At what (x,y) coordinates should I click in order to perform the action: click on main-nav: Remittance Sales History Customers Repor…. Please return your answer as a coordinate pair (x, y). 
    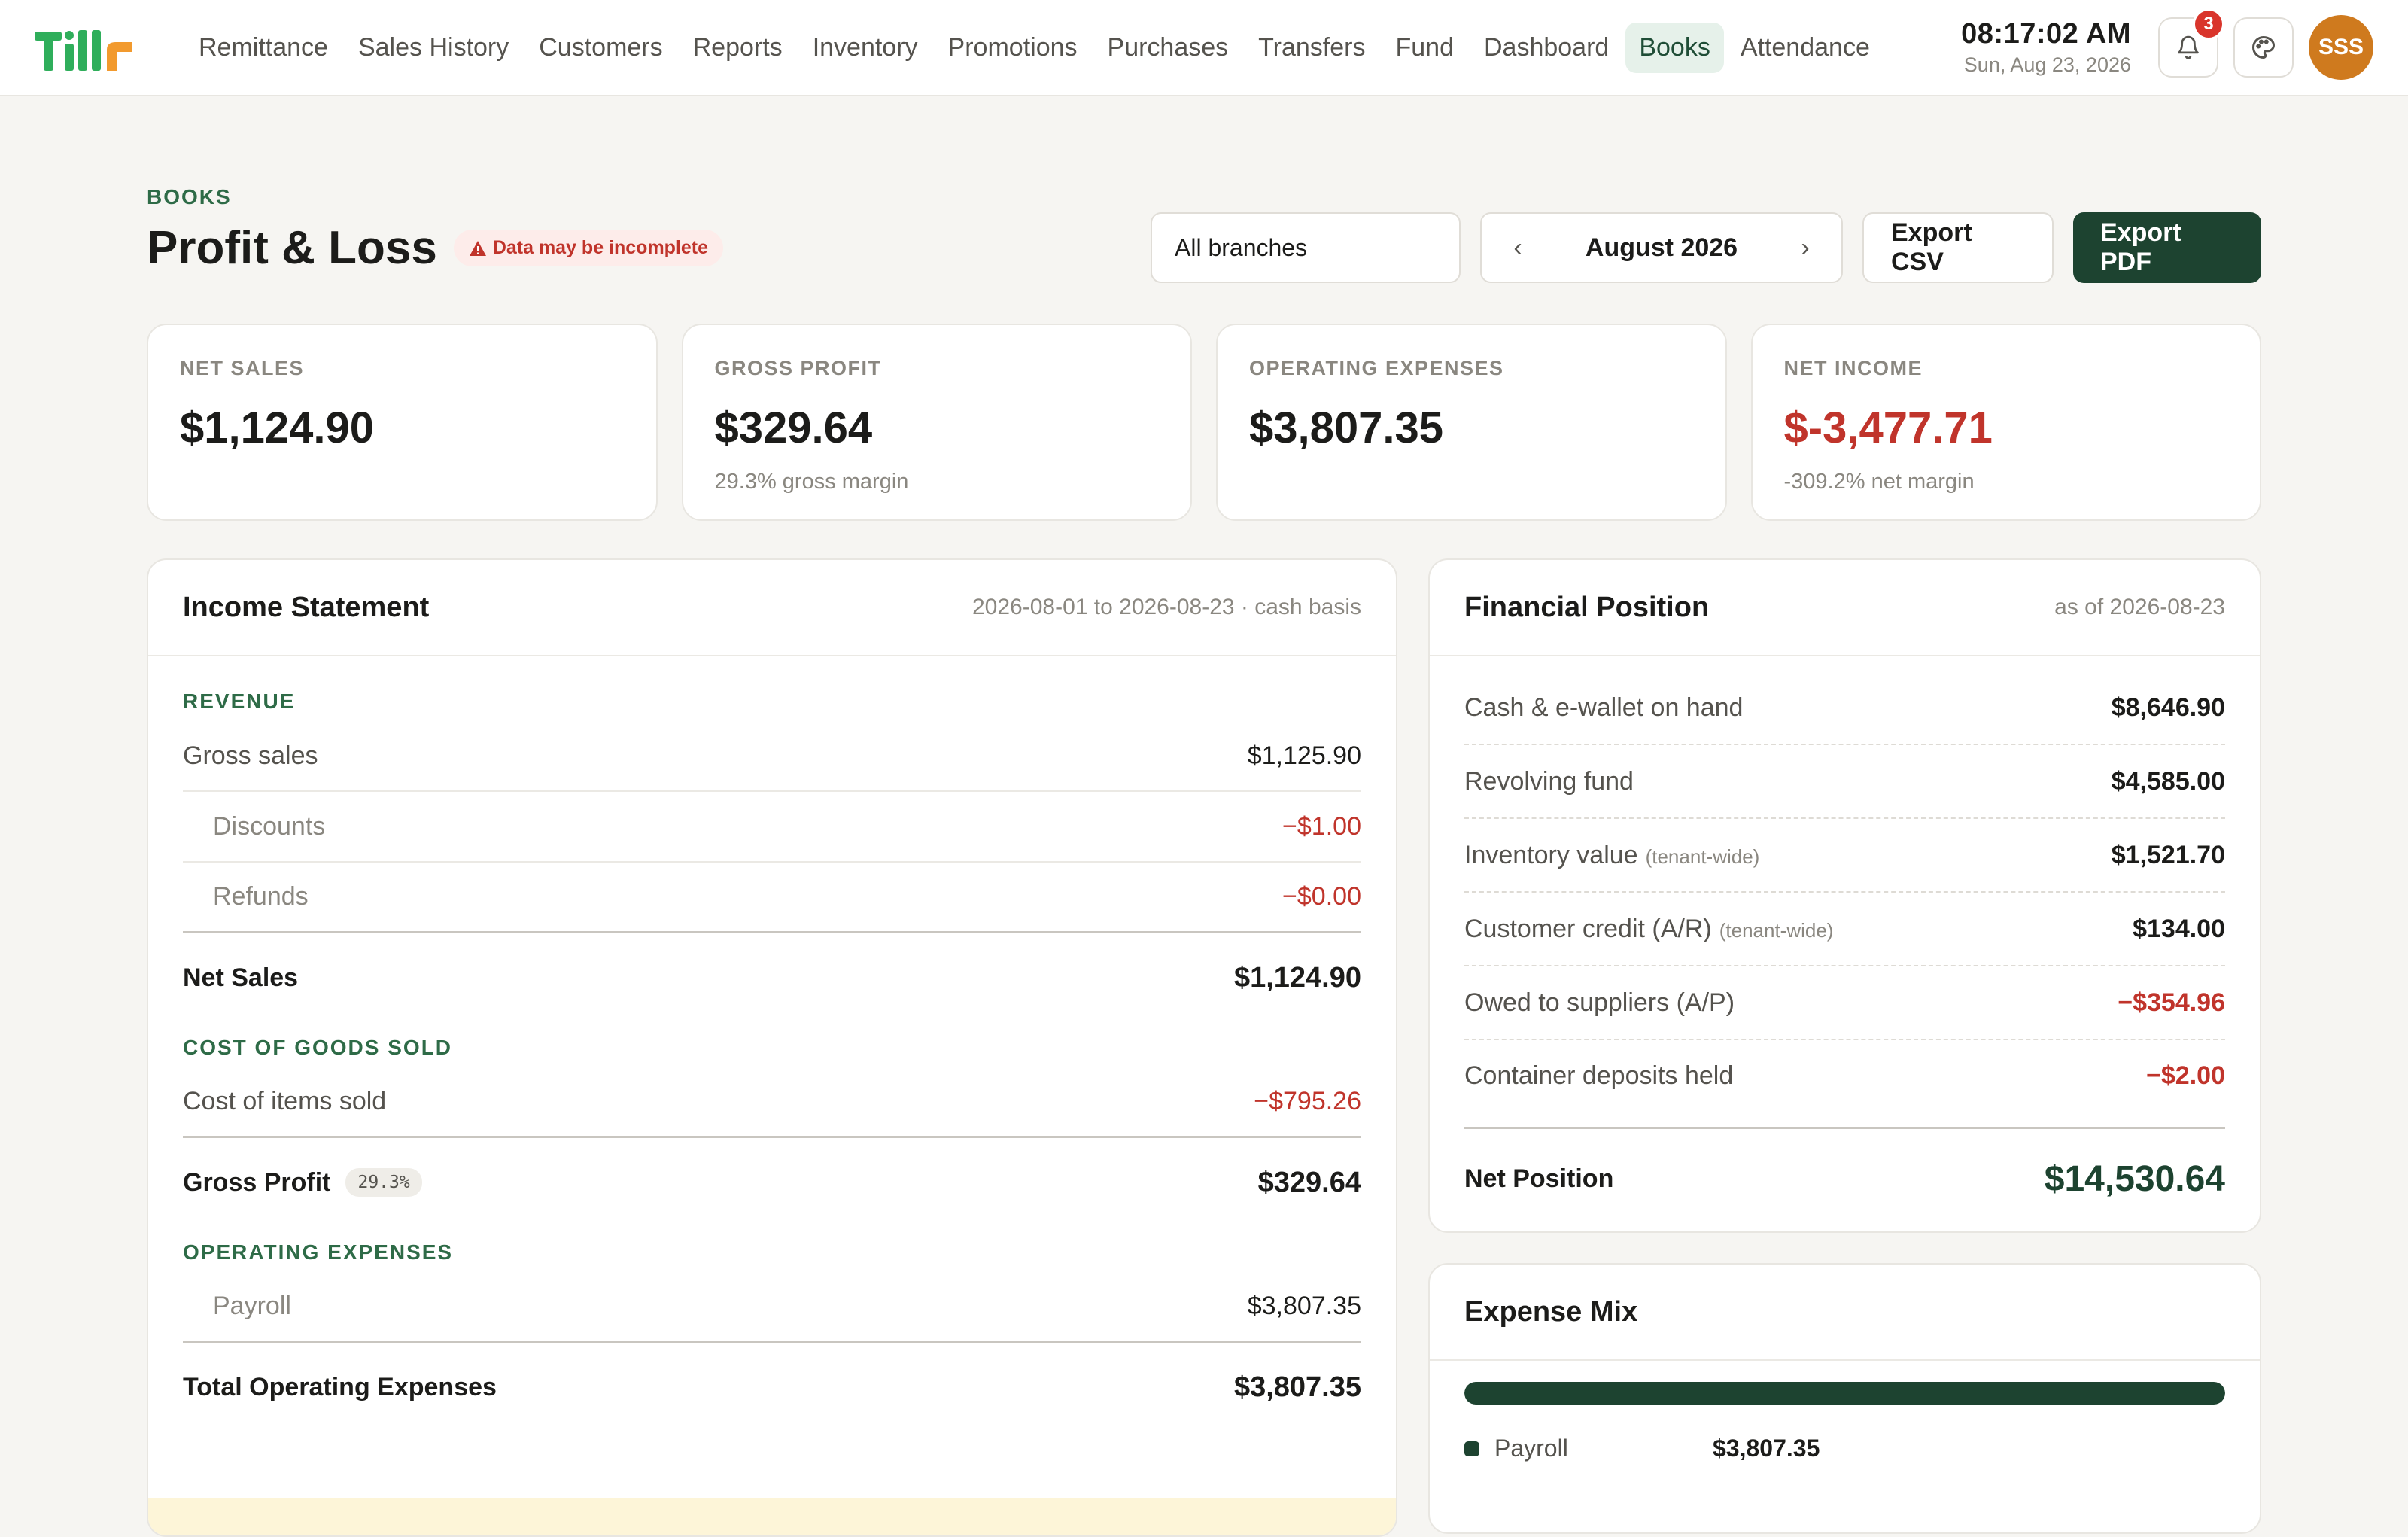
    Looking at the image, I should click on (1073, 47).